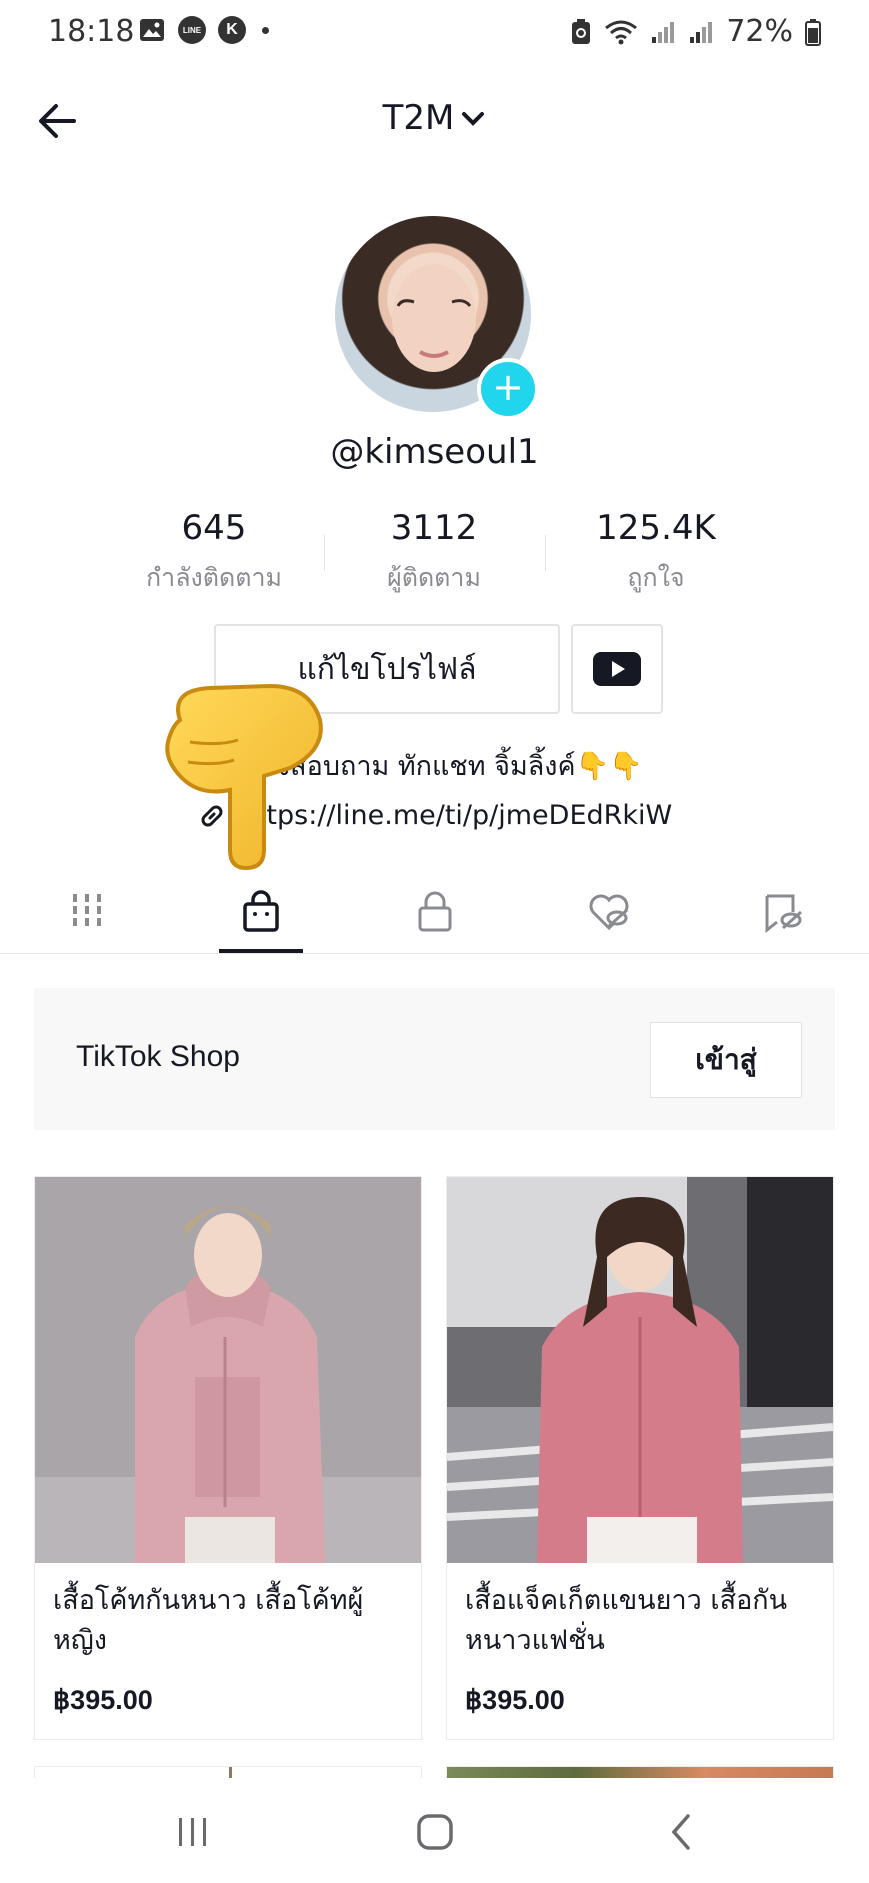  I want to click on pointing-hand-icon, so click(244, 776).